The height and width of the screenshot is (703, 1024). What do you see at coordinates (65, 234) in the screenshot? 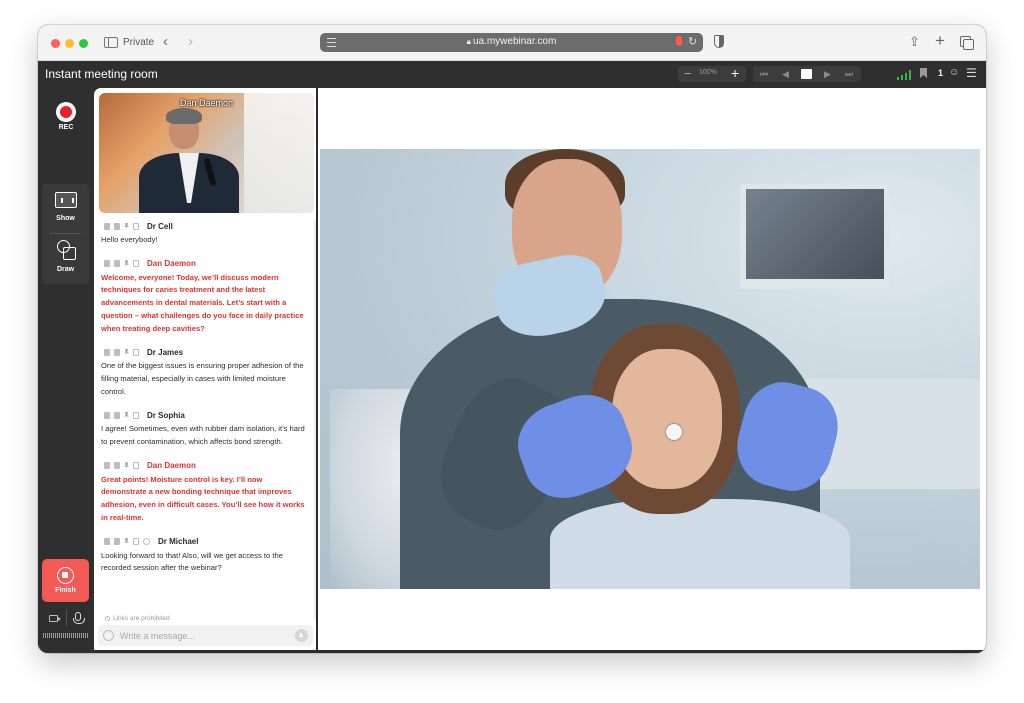
I see `tool-panel: Show Draw` at bounding box center [65, 234].